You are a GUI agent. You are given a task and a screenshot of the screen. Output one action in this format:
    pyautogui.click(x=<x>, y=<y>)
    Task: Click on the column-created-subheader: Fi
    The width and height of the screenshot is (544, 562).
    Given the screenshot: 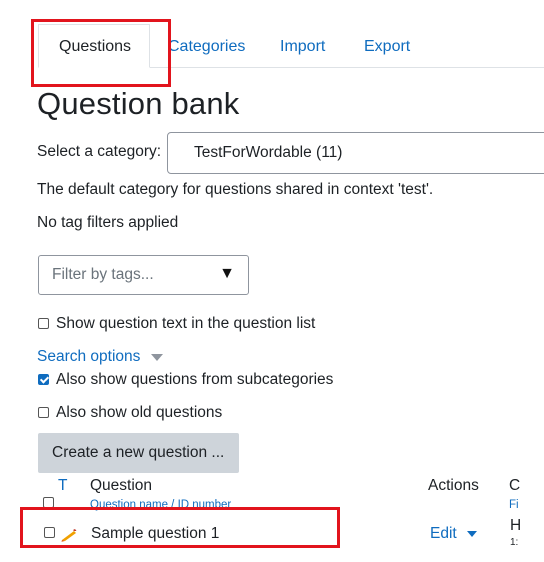 What is the action you would take?
    pyautogui.click(x=514, y=505)
    